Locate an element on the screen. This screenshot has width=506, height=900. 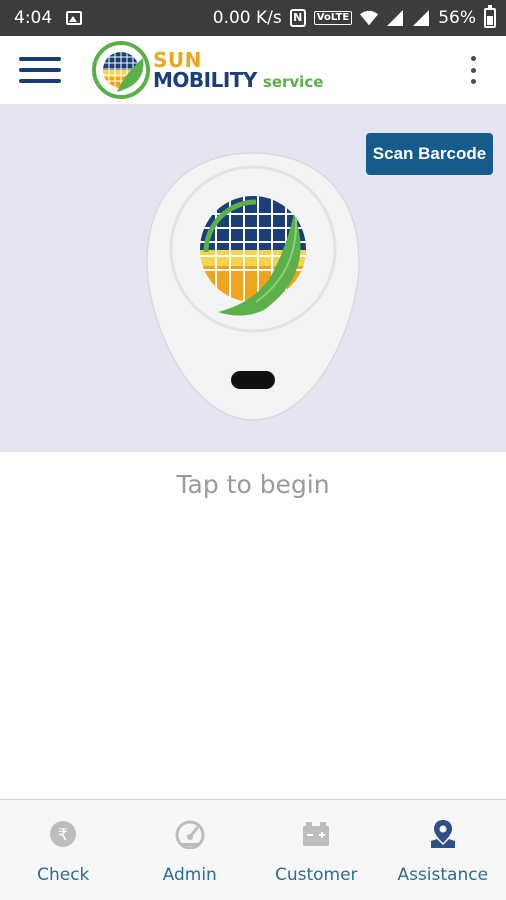
rupee-coin-icon: ₹ is located at coordinates (63, 834).